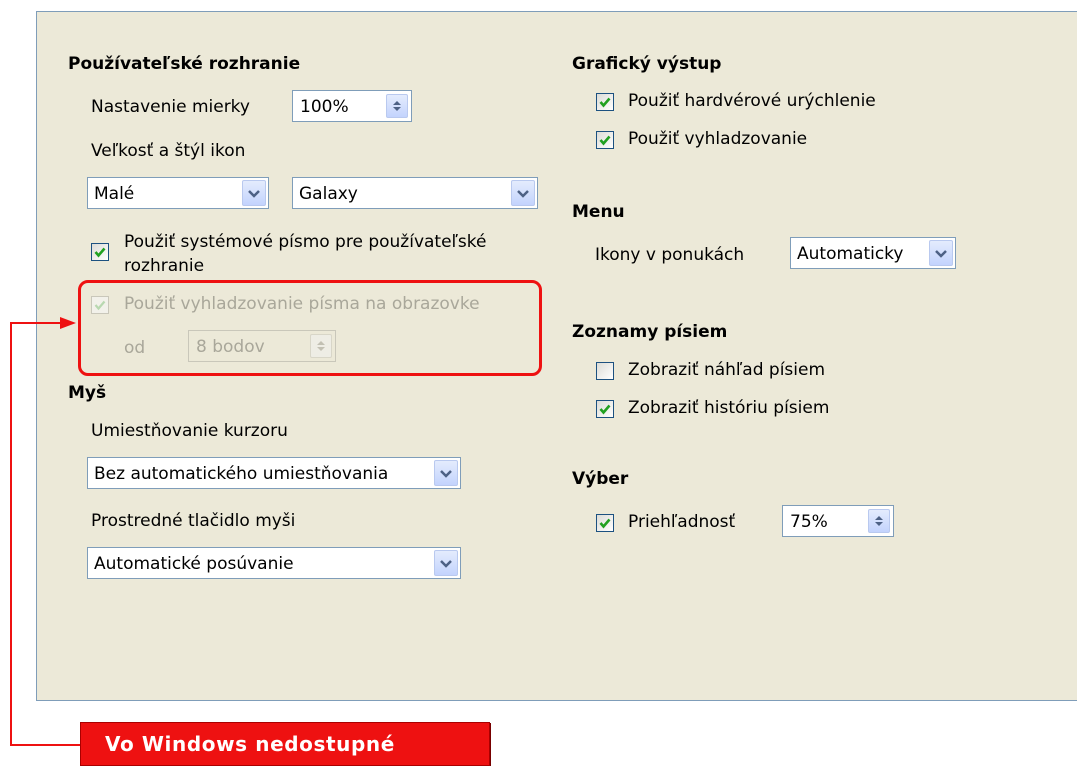 The image size is (1077, 766). What do you see at coordinates (809, 522) in the screenshot?
I see `transparency-value: 75%` at bounding box center [809, 522].